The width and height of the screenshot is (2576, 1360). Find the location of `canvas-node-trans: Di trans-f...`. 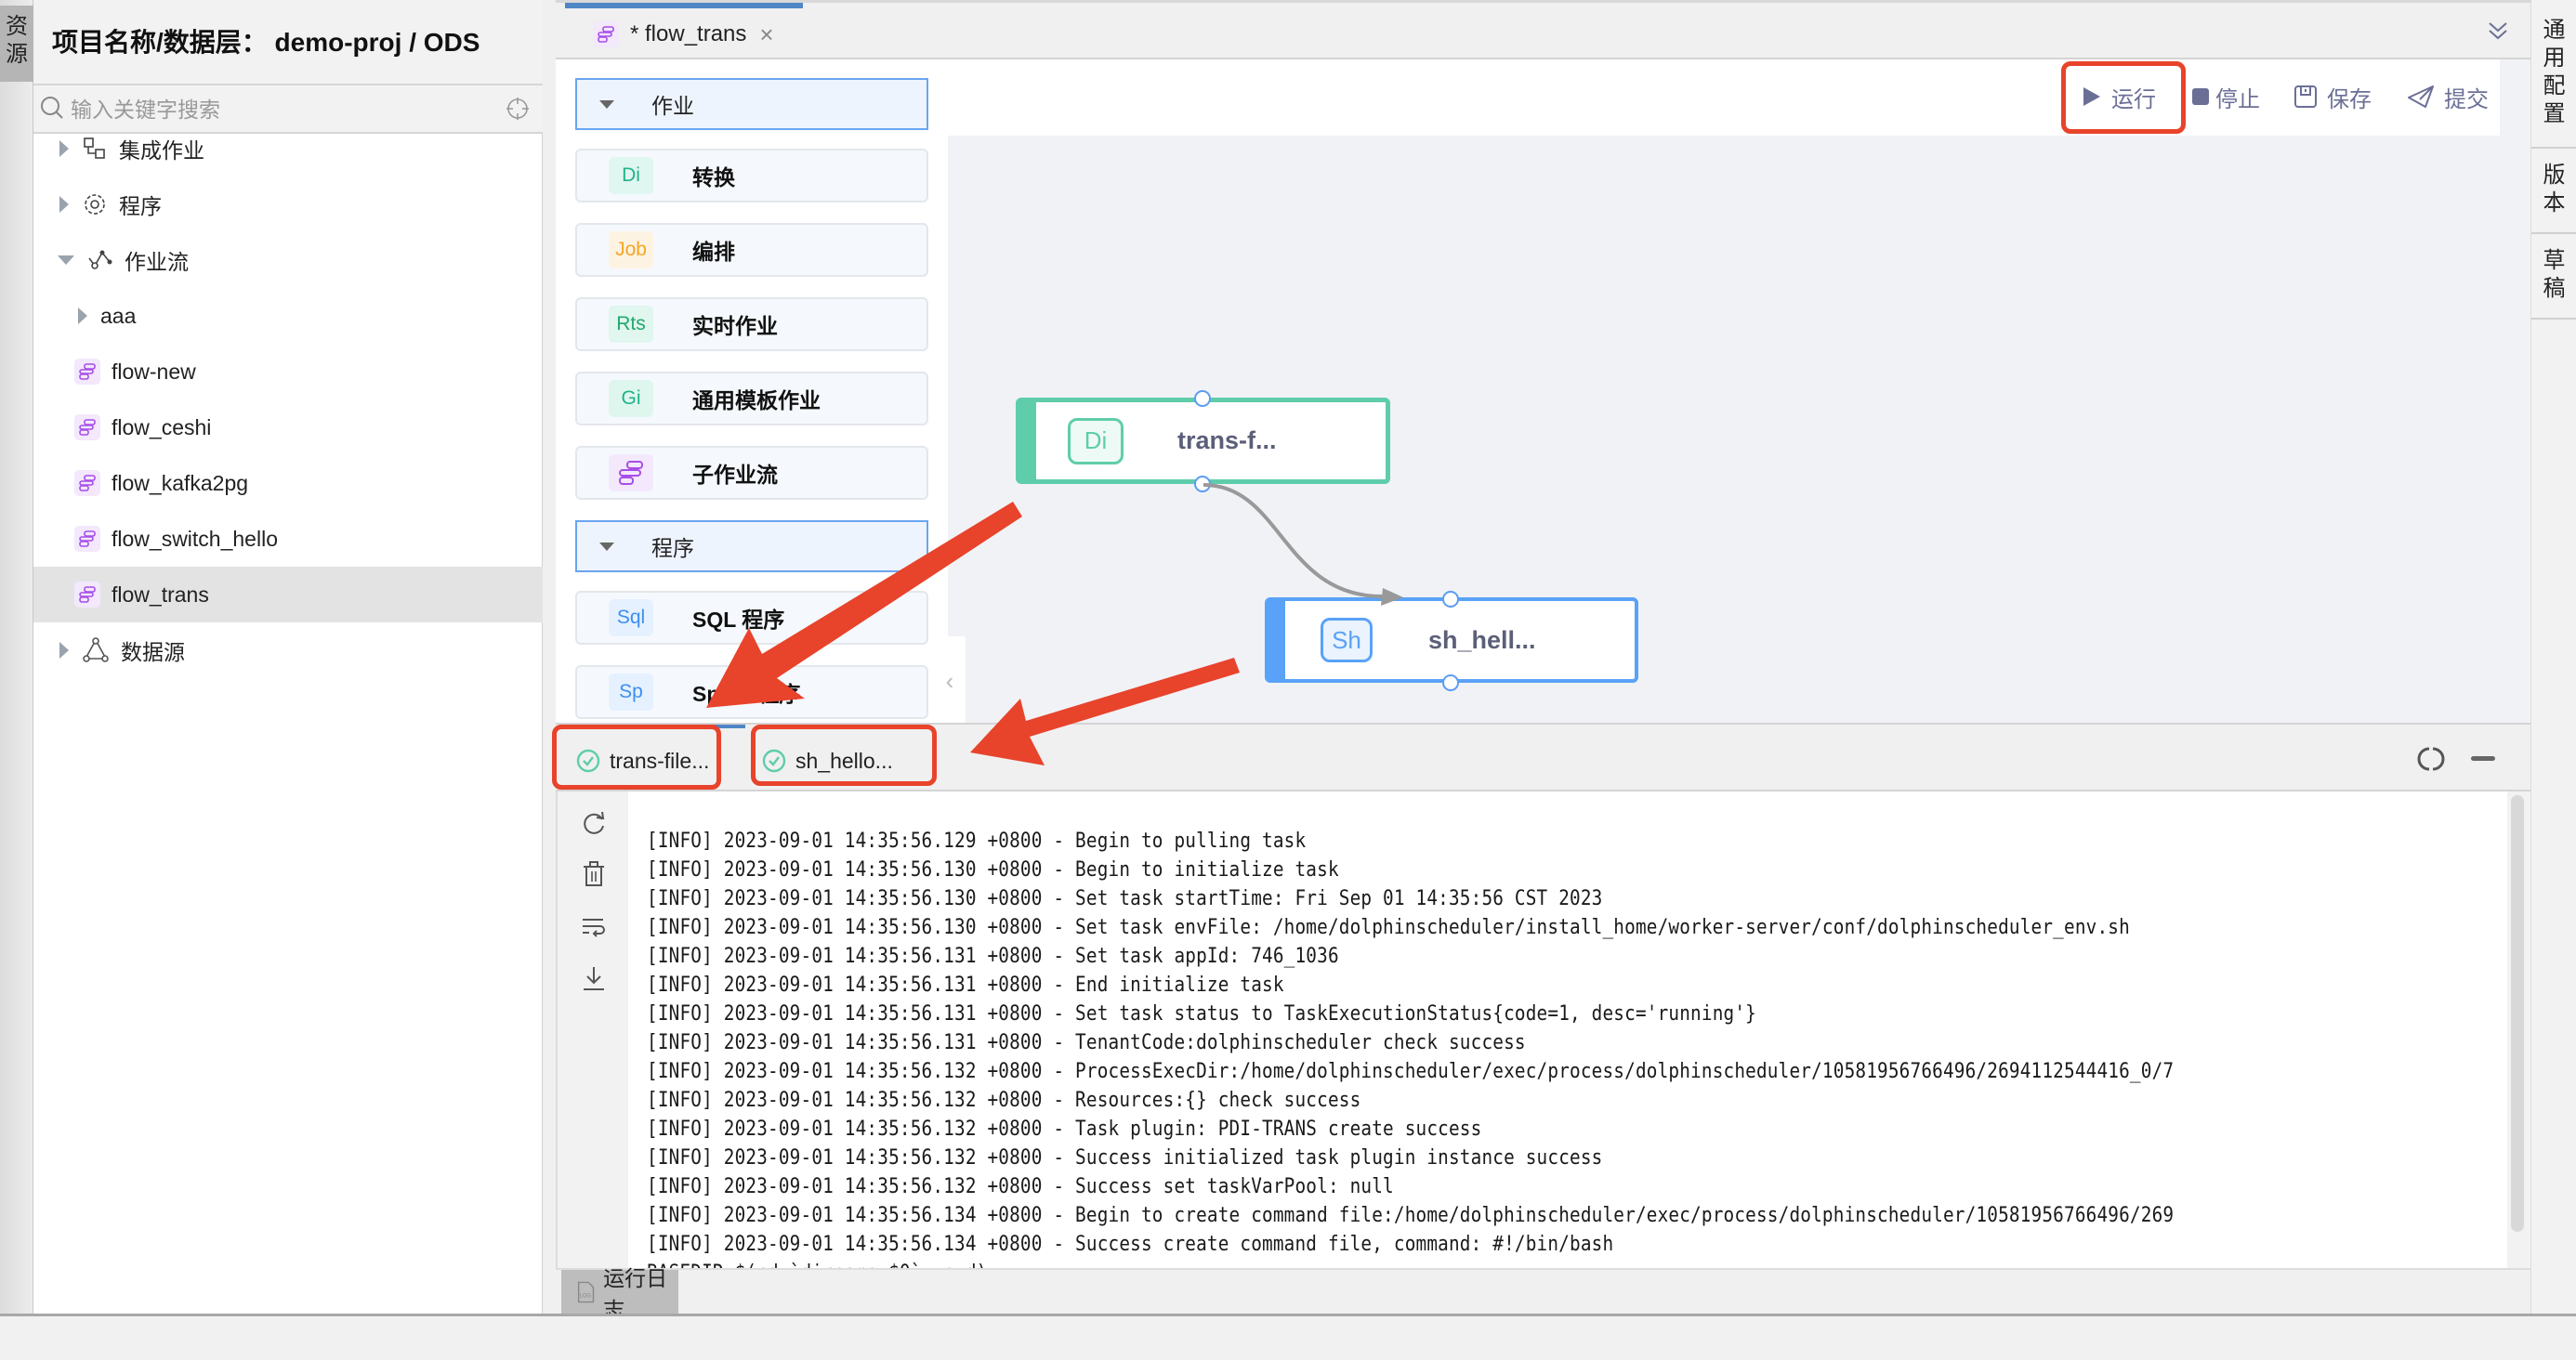

canvas-node-trans: Di trans-f... is located at coordinates (1203, 441).